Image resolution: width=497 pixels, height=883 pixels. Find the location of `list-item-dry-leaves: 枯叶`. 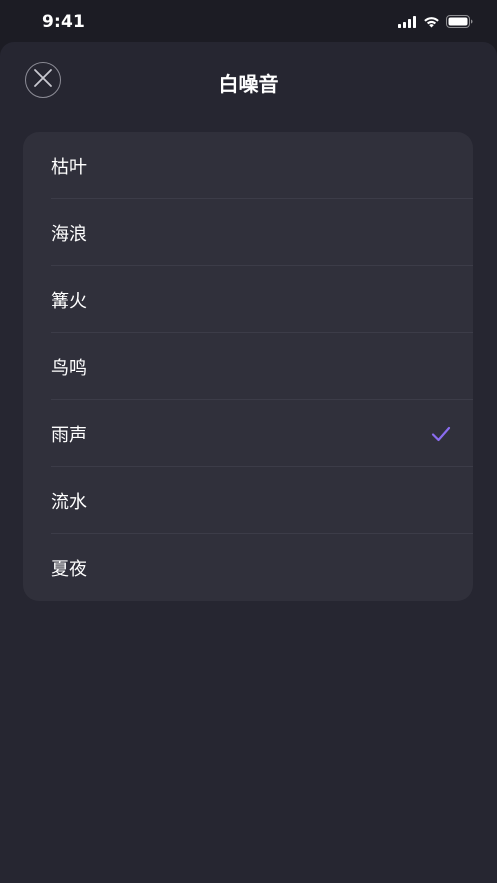

list-item-dry-leaves: 枯叶 is located at coordinates (248, 165).